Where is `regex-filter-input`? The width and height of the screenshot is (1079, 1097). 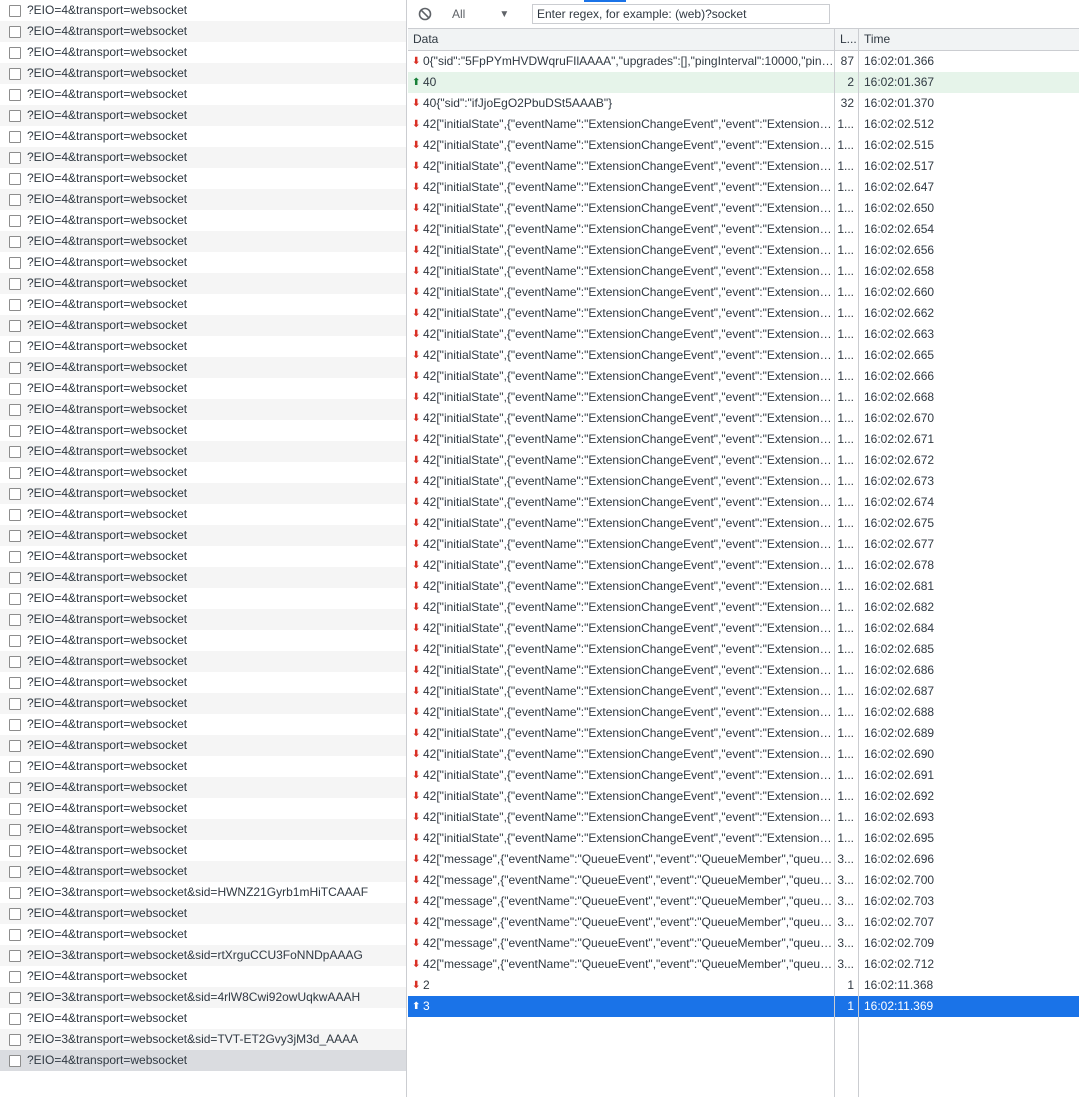
regex-filter-input is located at coordinates (681, 14).